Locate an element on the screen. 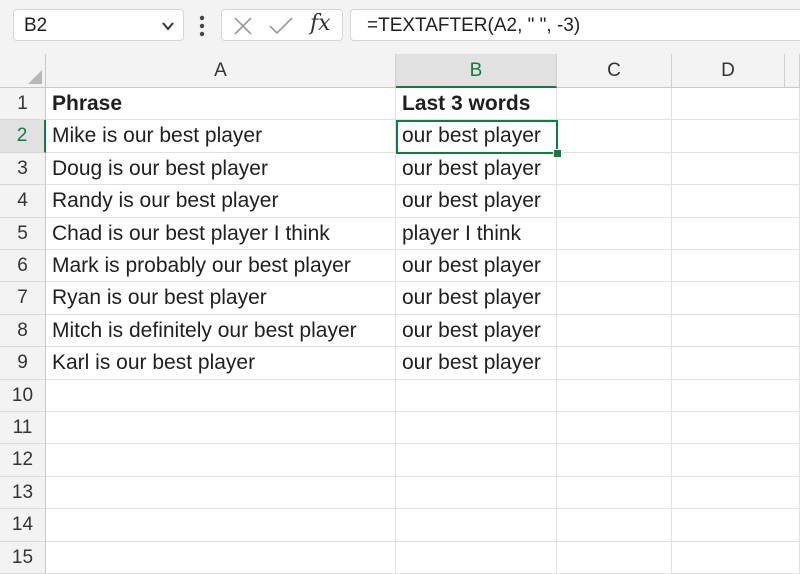 The image size is (800, 574). cell-d11 is located at coordinates (736, 428).